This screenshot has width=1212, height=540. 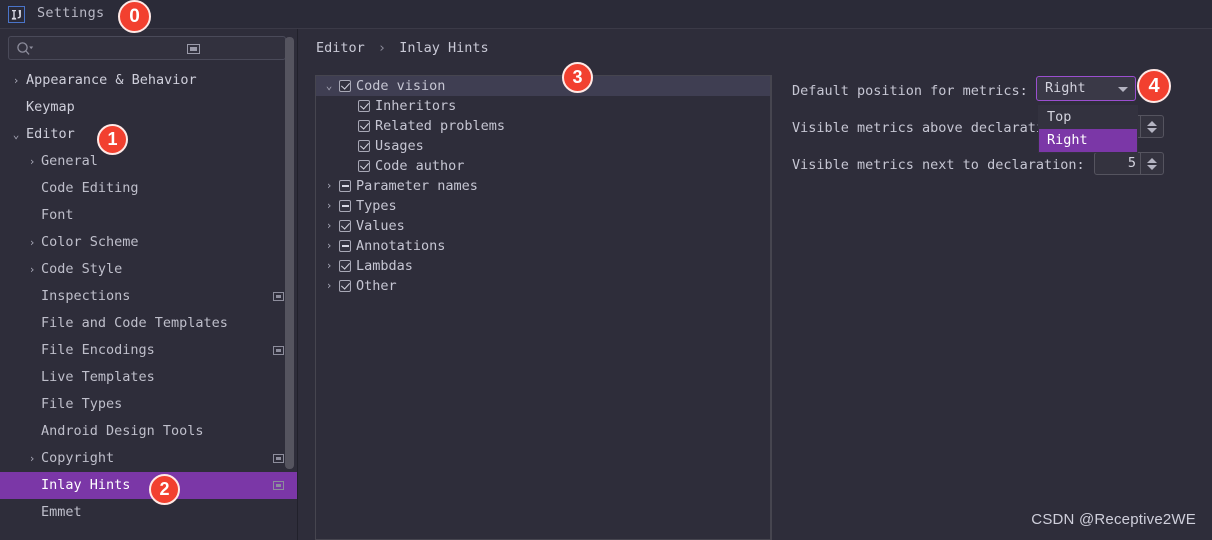 I want to click on sidebar-item-color-scheme: › Color Scheme, so click(x=149, y=242).